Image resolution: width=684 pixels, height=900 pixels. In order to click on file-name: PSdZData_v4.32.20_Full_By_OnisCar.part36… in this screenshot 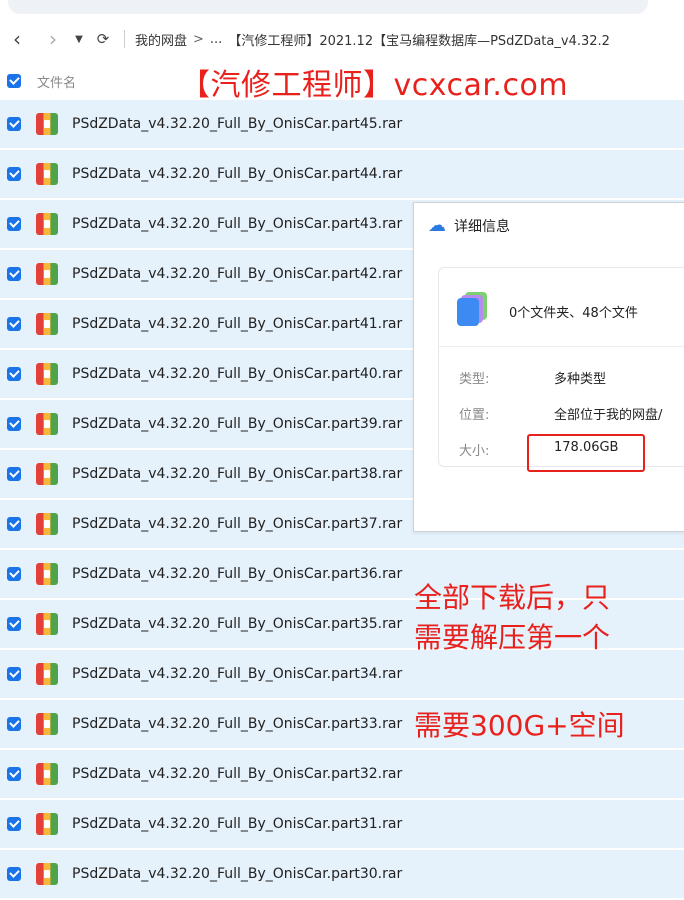, I will do `click(237, 574)`.